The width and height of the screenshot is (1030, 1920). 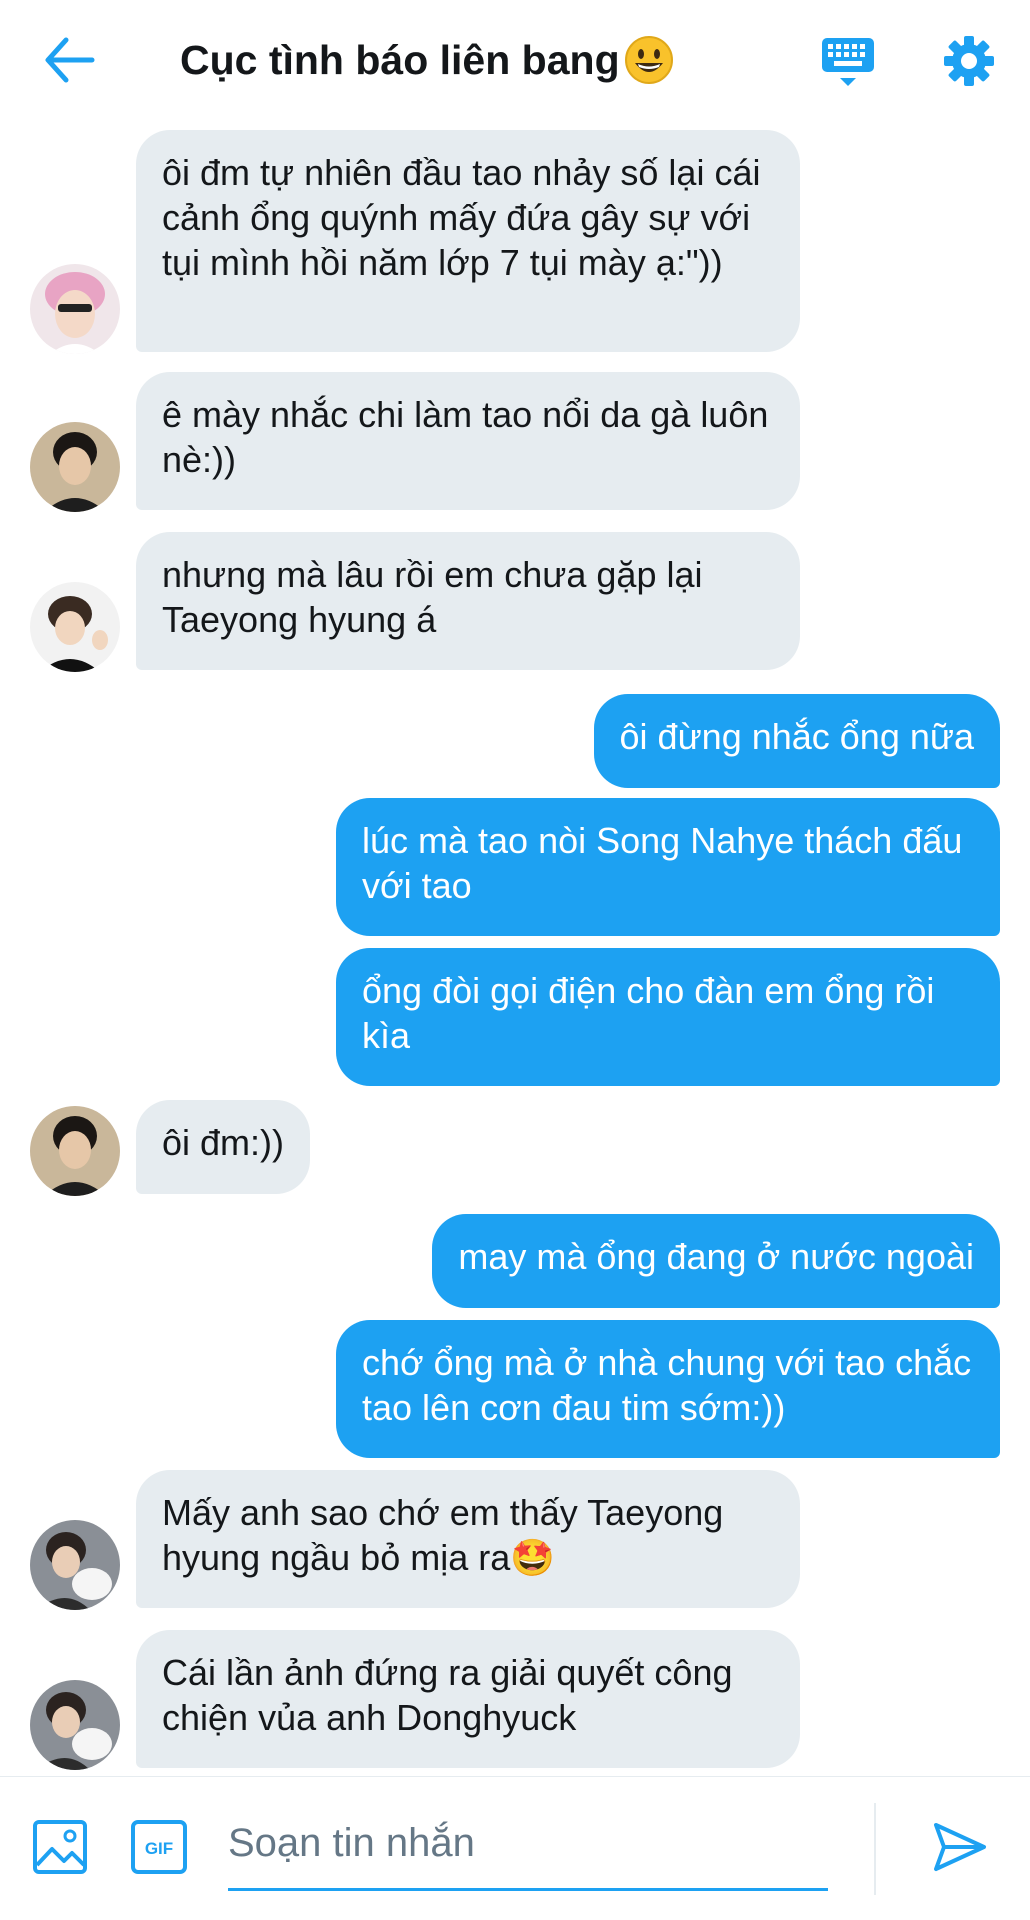 What do you see at coordinates (75, 627) in the screenshot?
I see `peace-sign-avatar` at bounding box center [75, 627].